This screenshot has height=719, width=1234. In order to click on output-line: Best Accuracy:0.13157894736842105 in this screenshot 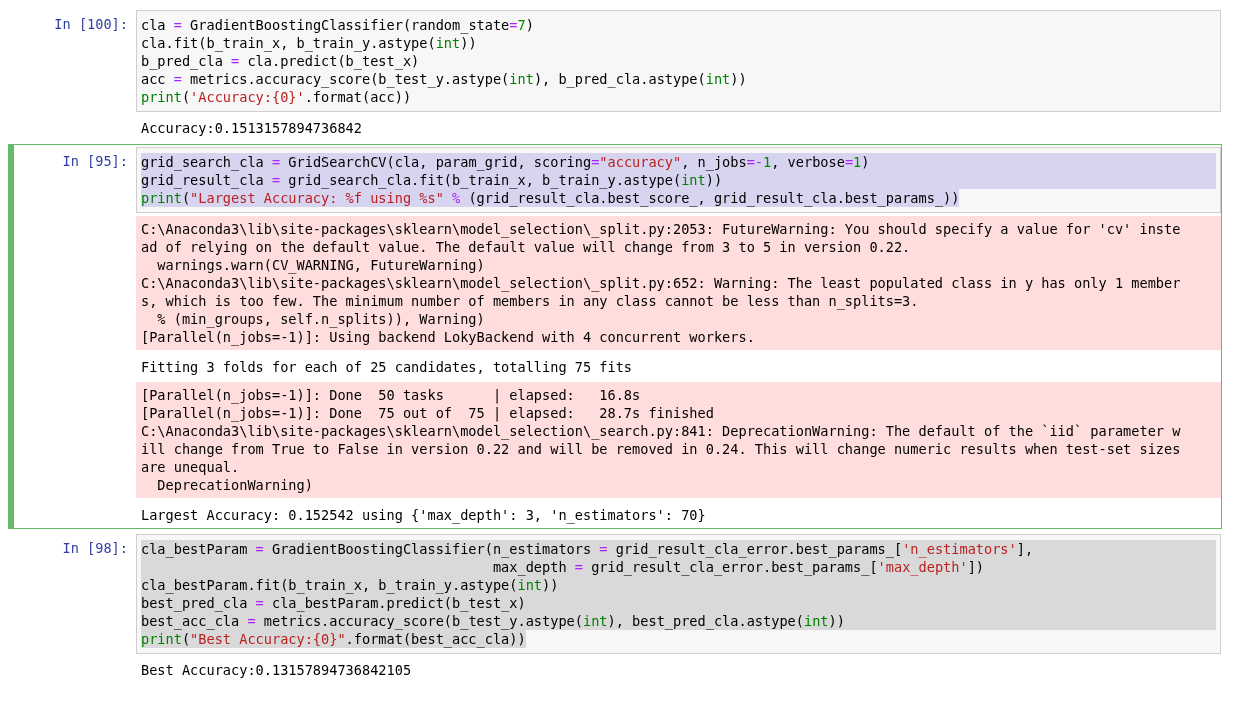, I will do `click(277, 670)`.